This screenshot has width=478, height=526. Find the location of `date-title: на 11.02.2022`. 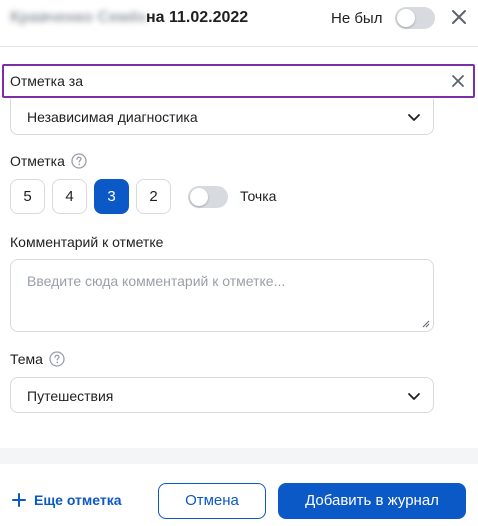

date-title: на 11.02.2022 is located at coordinates (197, 17).